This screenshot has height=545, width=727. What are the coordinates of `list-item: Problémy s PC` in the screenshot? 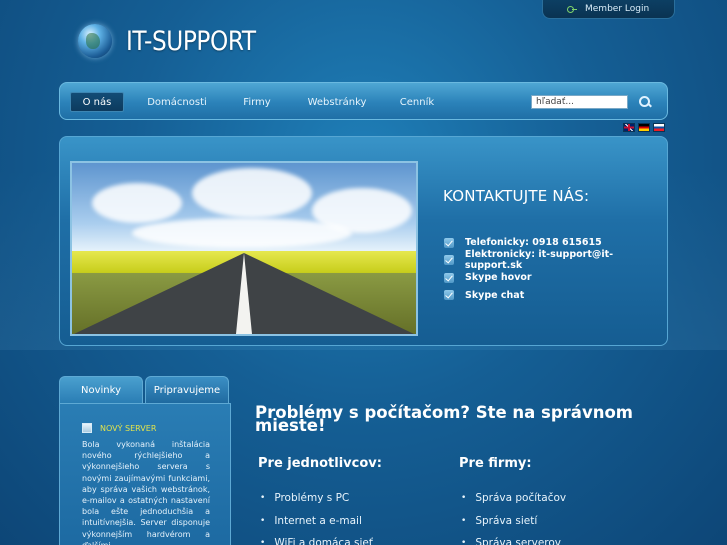 It's located at (316, 498).